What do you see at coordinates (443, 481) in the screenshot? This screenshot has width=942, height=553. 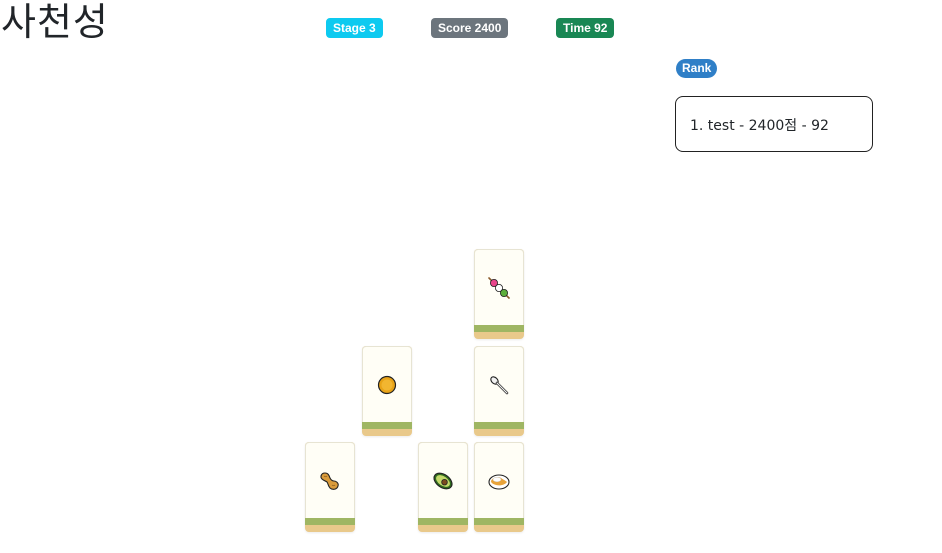 I see `avocado-icon` at bounding box center [443, 481].